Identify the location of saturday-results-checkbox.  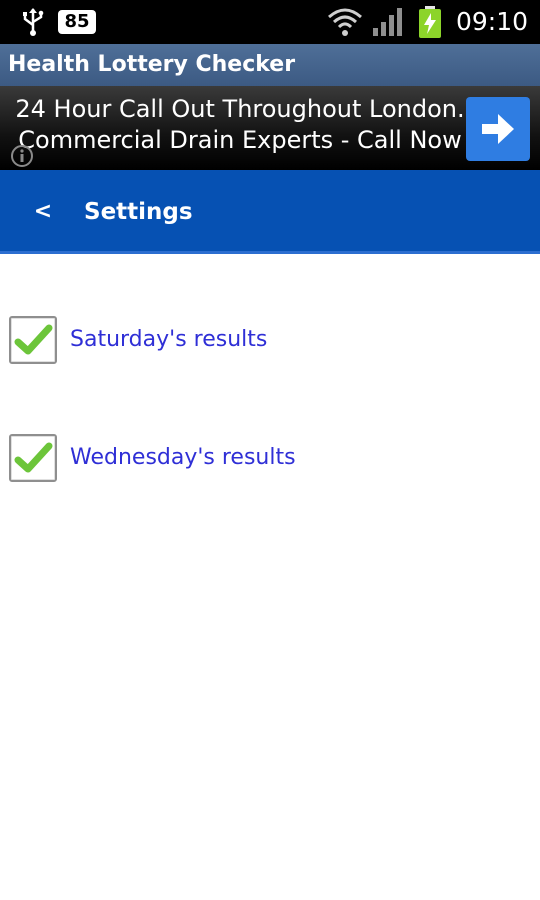
(33, 340).